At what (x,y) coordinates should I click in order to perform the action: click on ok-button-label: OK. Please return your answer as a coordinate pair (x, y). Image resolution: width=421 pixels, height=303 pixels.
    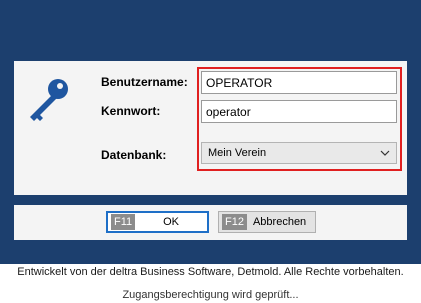
    Looking at the image, I should click on (171, 222).